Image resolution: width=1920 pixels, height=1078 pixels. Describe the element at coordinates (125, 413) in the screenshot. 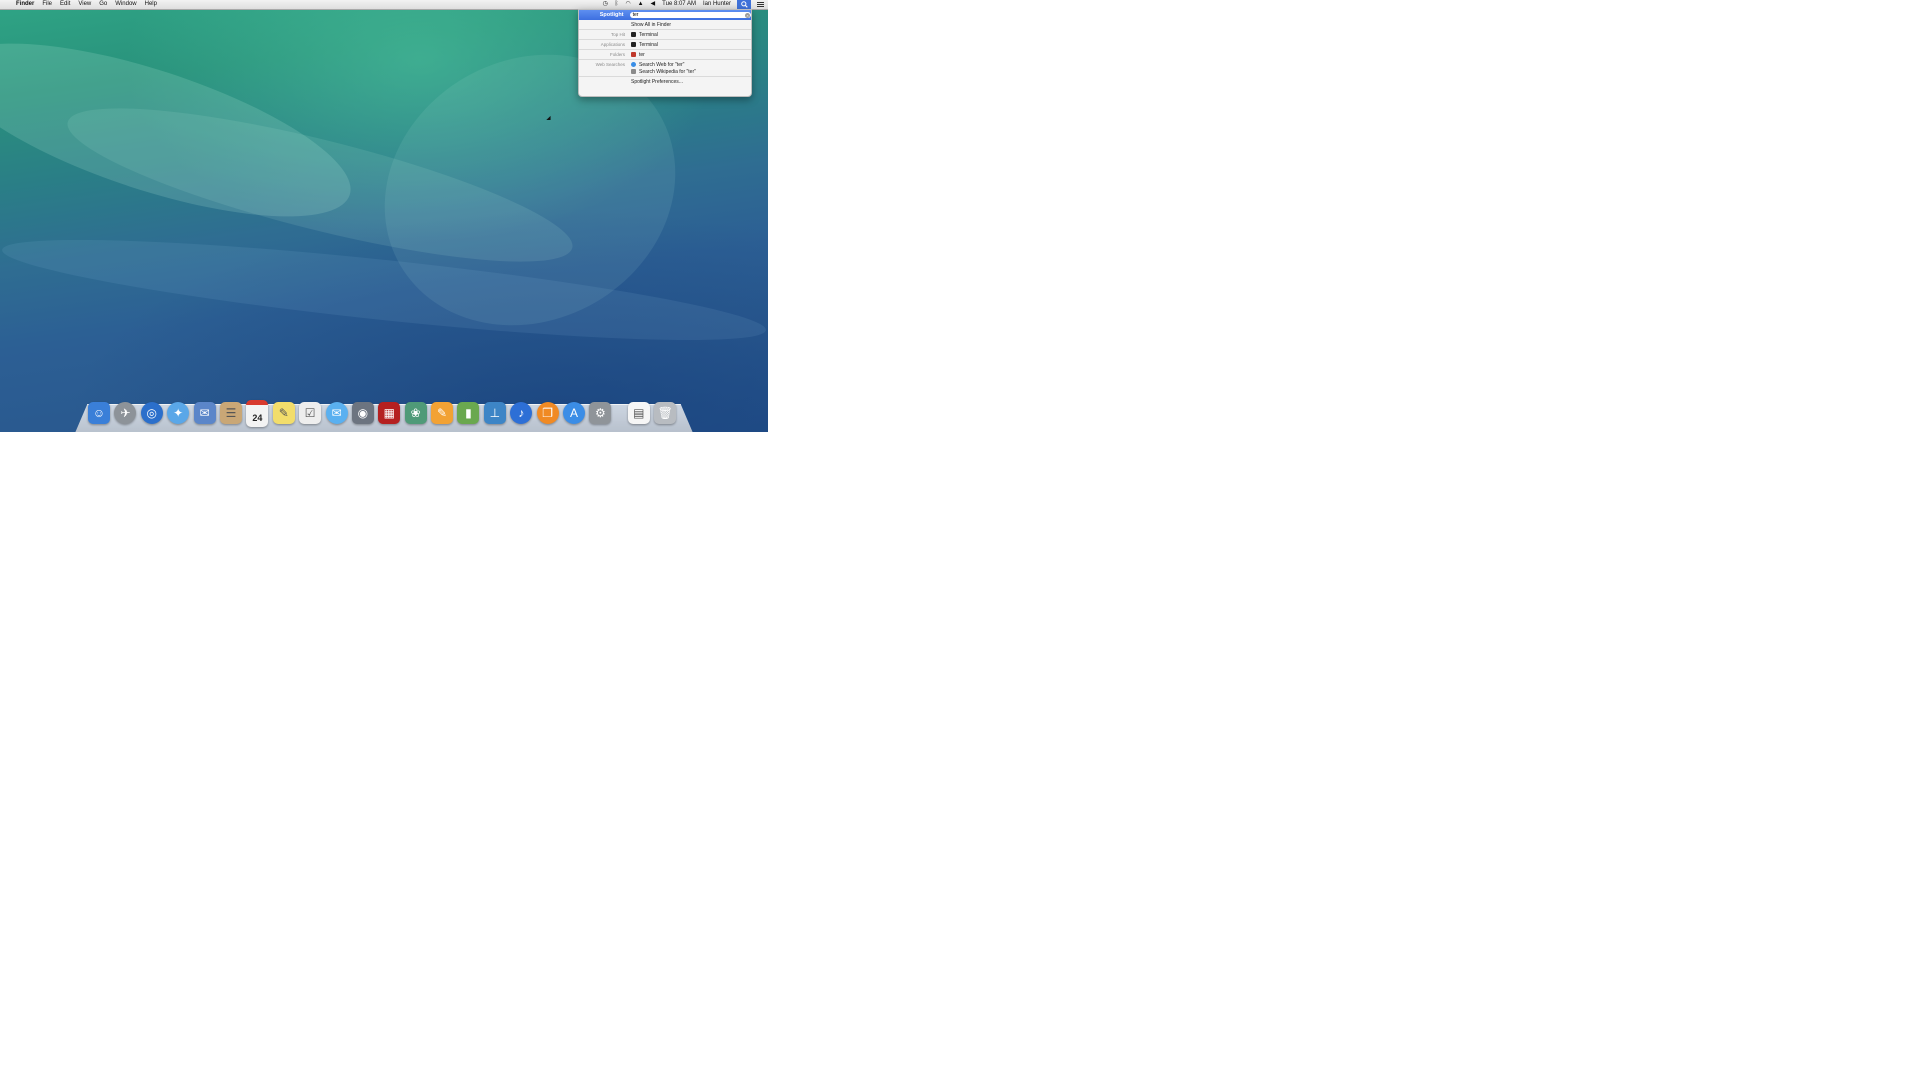

I see `launchpad-icon: ✈` at that location.